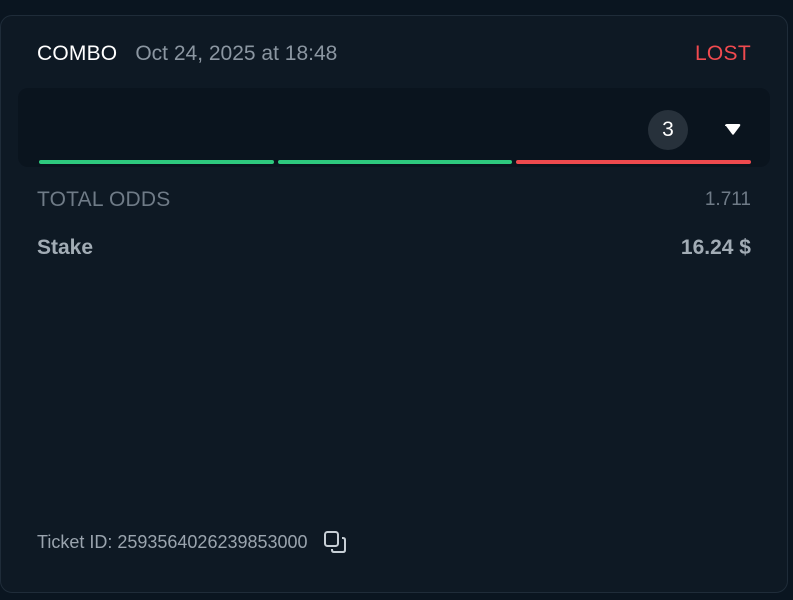  What do you see at coordinates (727, 199) in the screenshot?
I see `total-odds-value: 1.711` at bounding box center [727, 199].